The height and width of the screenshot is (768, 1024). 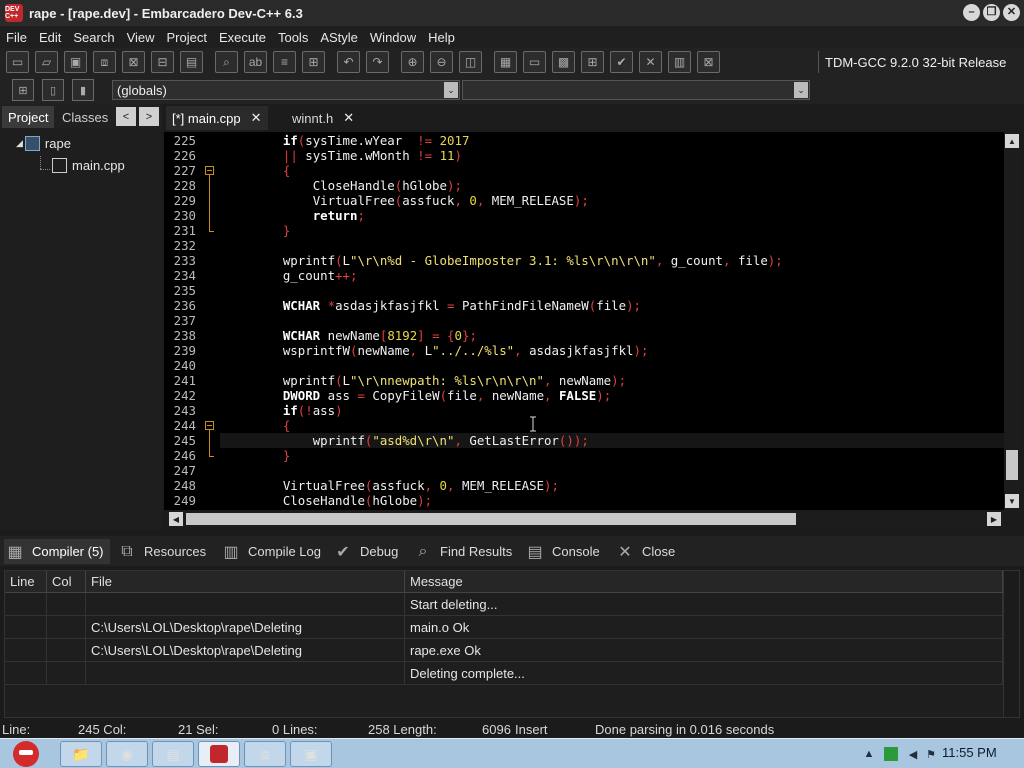 What do you see at coordinates (1012, 321) in the screenshot?
I see `editor-vertical-scrollbar: ▲ ▼` at bounding box center [1012, 321].